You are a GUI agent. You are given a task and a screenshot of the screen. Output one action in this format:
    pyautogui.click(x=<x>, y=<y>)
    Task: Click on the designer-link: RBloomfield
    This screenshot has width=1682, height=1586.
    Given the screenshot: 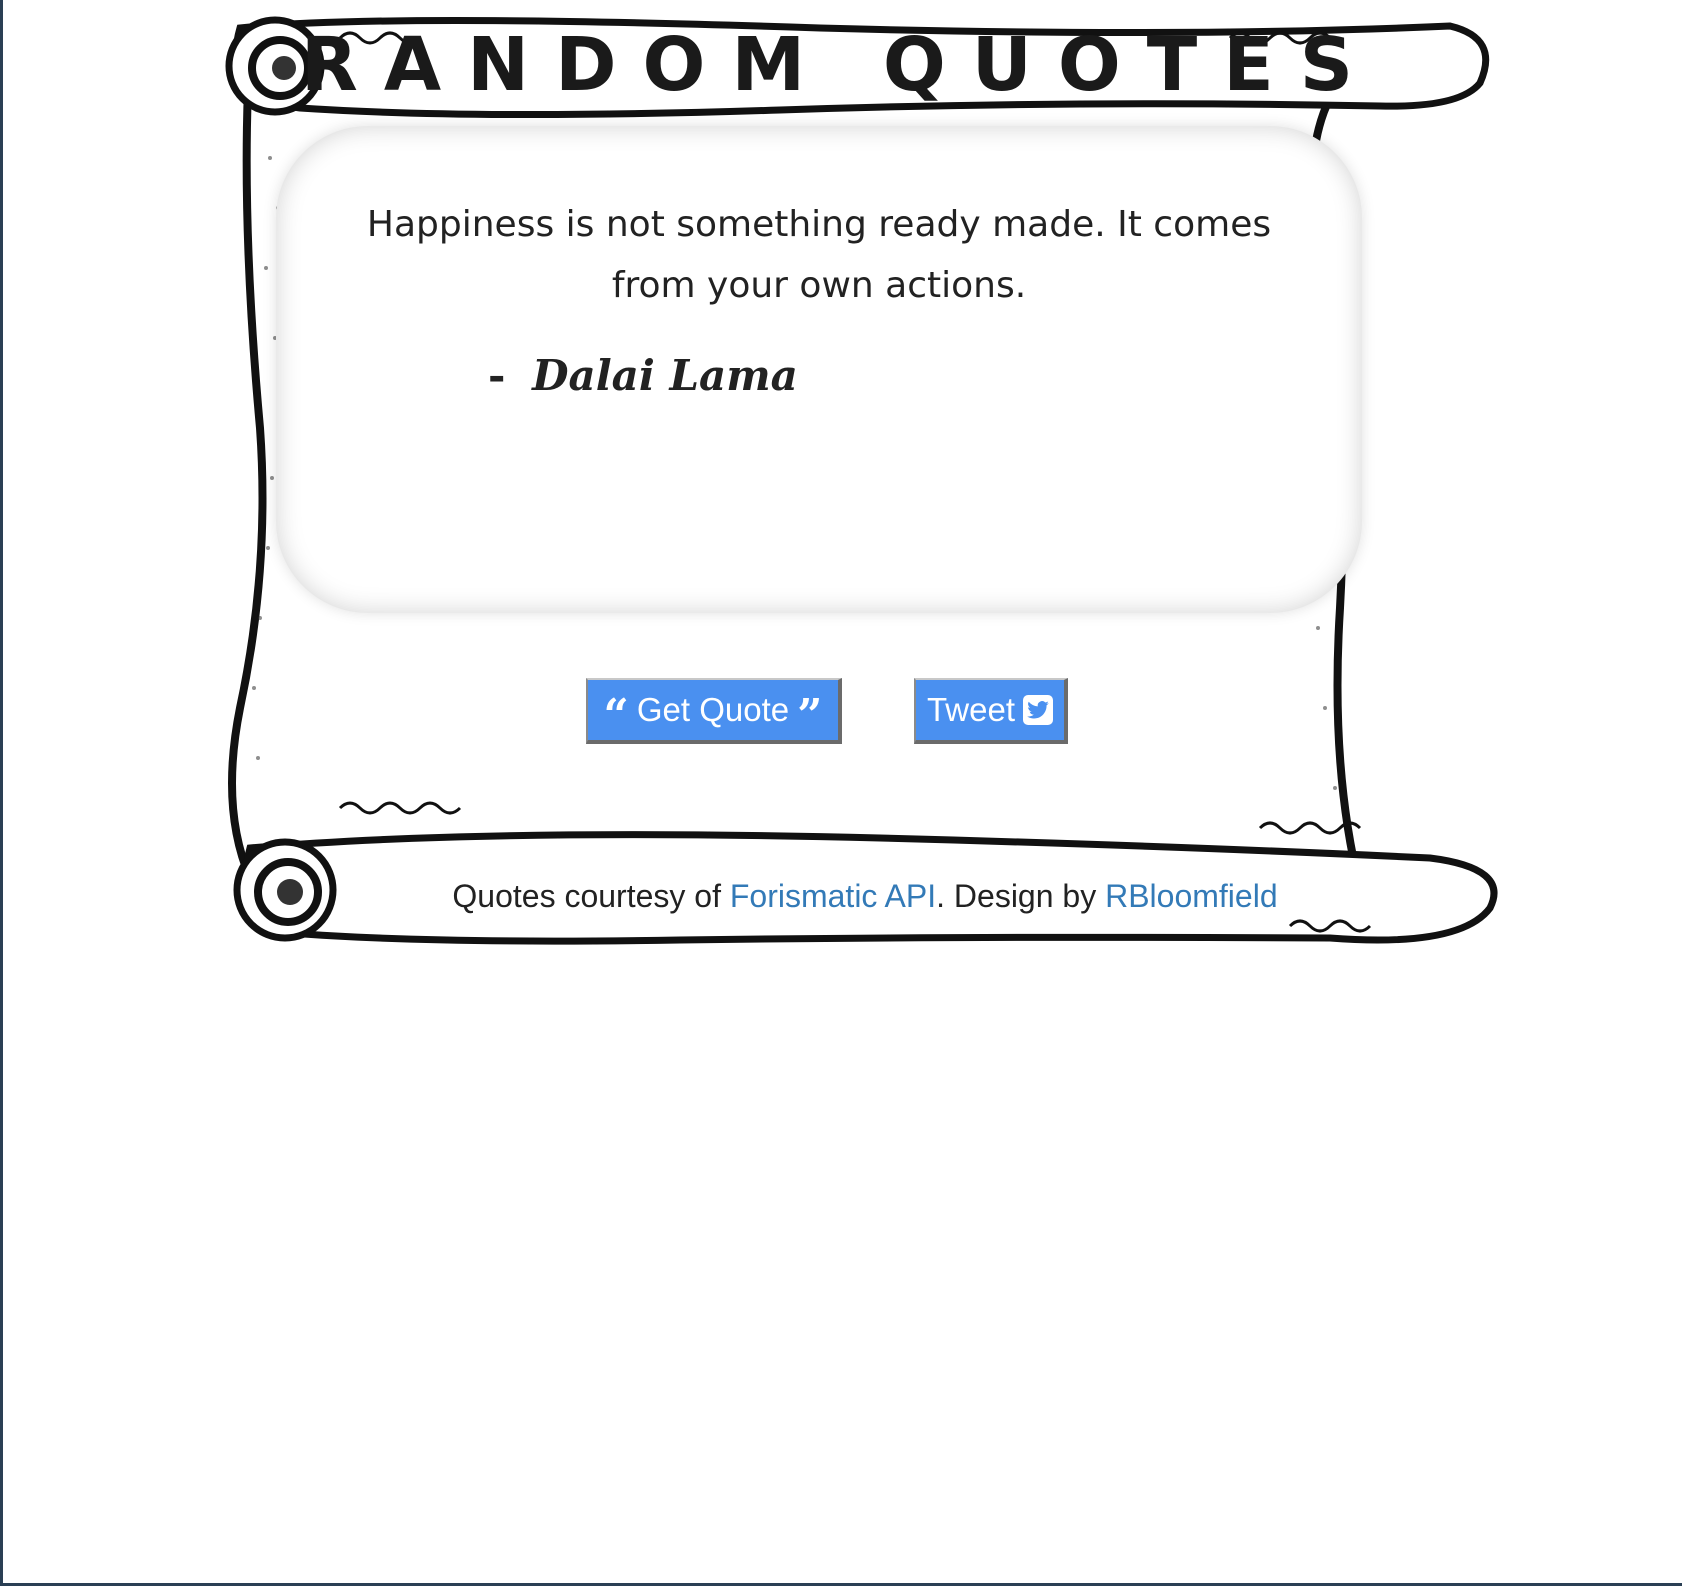 What is the action you would take?
    pyautogui.click(x=1191, y=896)
    